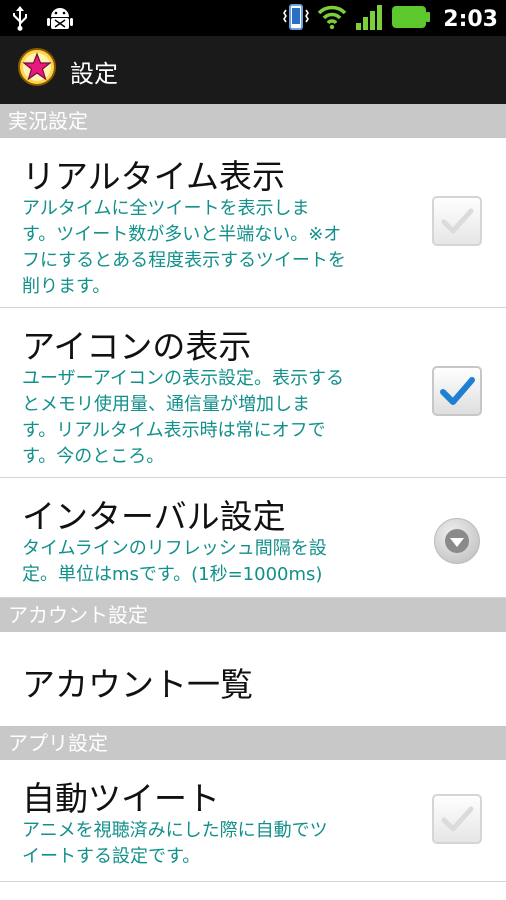 Image resolution: width=506 pixels, height=900 pixels. I want to click on section-header-app: アプリ設定, so click(253, 743).